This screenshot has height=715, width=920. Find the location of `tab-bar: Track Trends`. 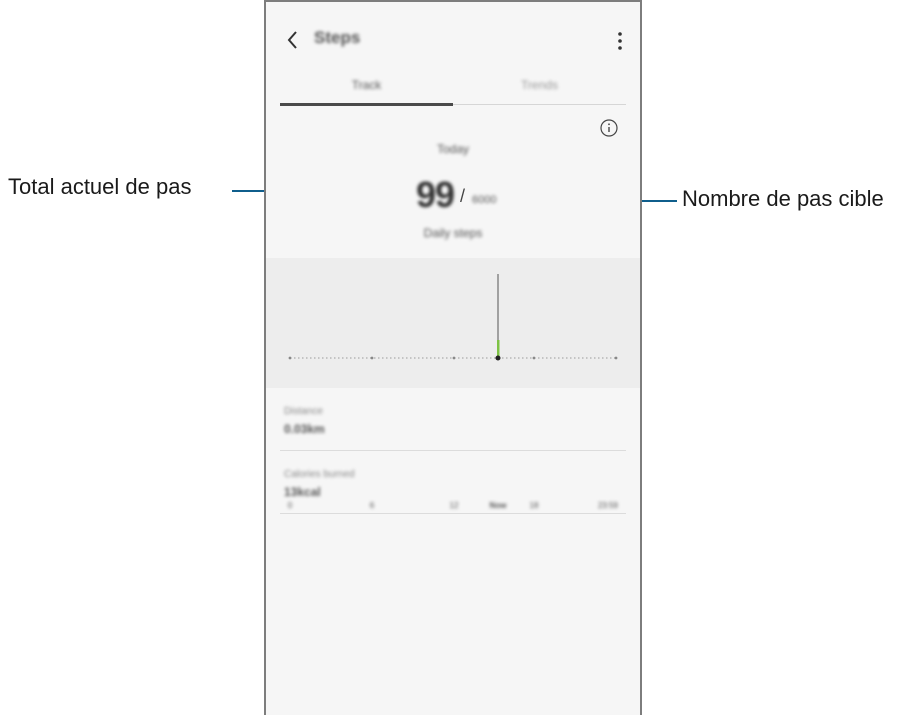

tab-bar: Track Trends is located at coordinates (453, 90).